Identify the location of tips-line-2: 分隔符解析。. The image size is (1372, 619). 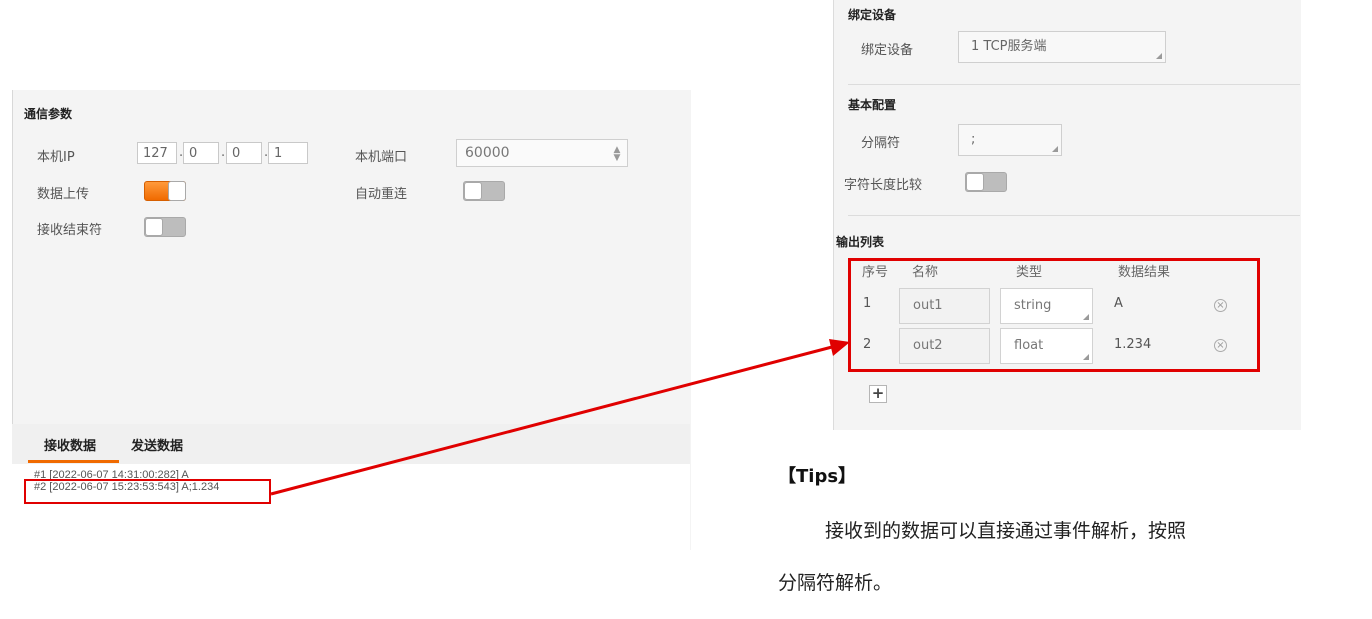
(835, 583).